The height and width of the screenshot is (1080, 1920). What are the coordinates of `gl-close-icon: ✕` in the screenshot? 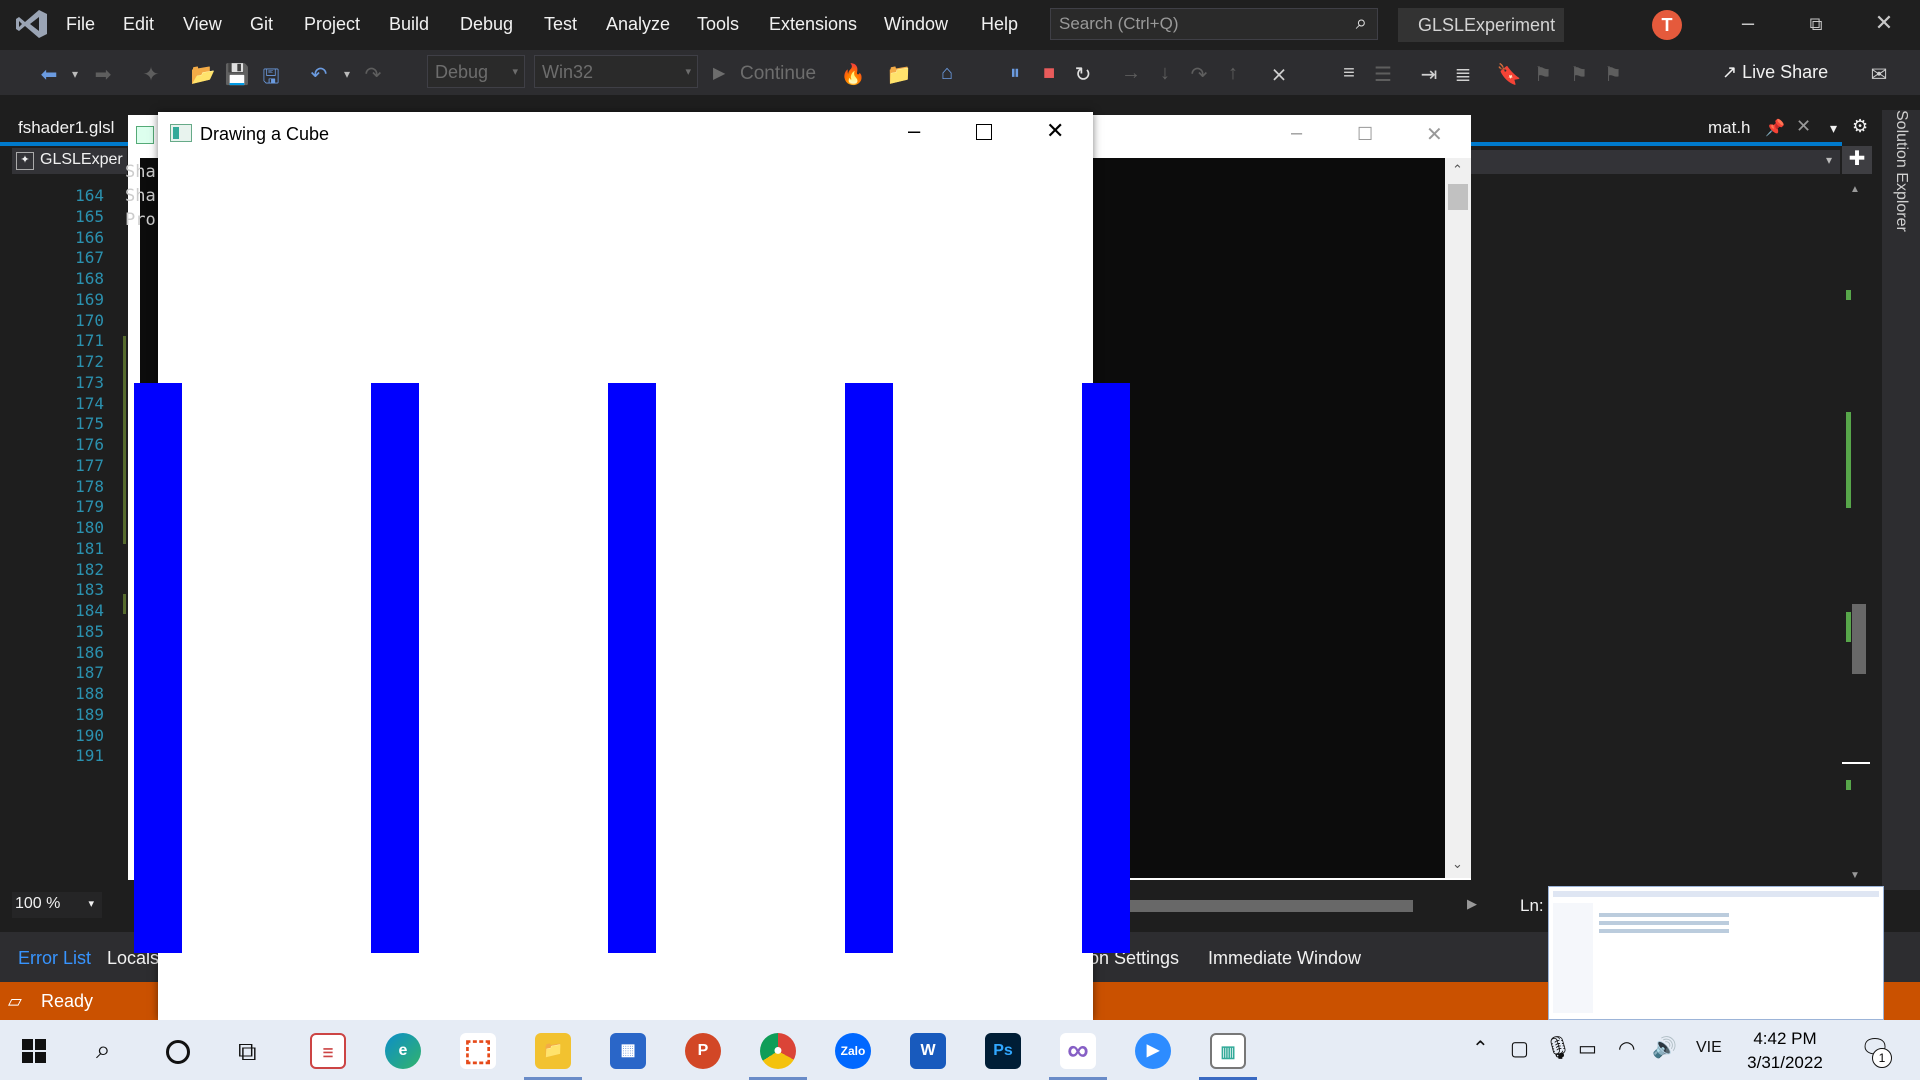 It's located at (1055, 131).